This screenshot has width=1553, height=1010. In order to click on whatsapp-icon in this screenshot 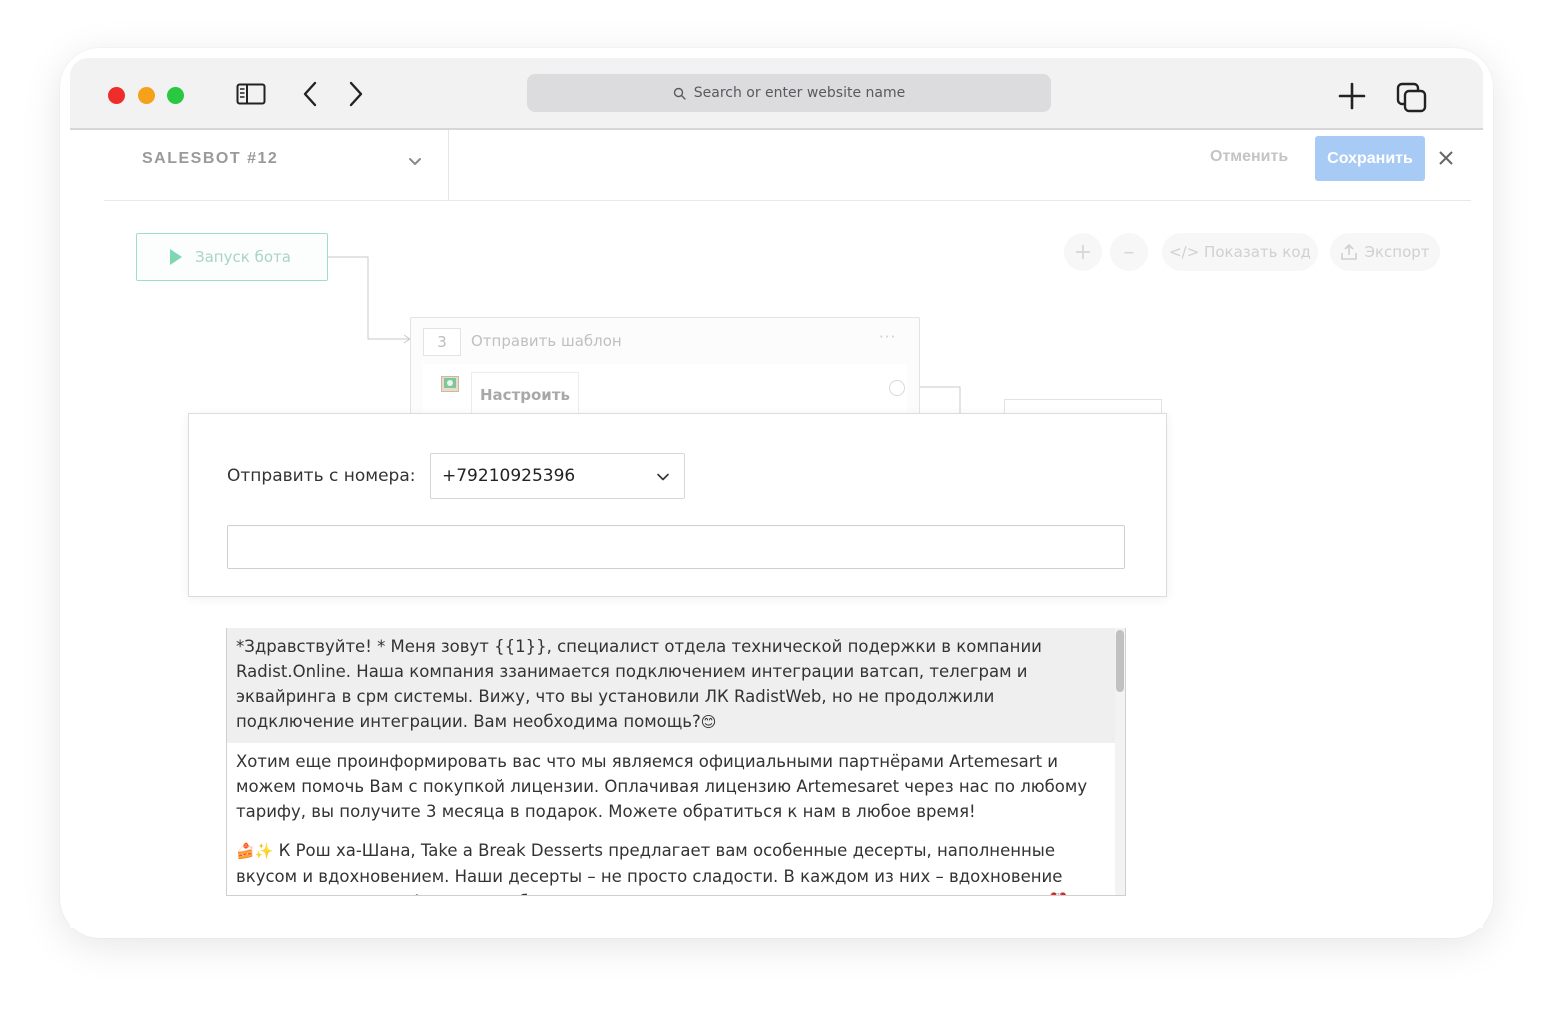, I will do `click(450, 384)`.